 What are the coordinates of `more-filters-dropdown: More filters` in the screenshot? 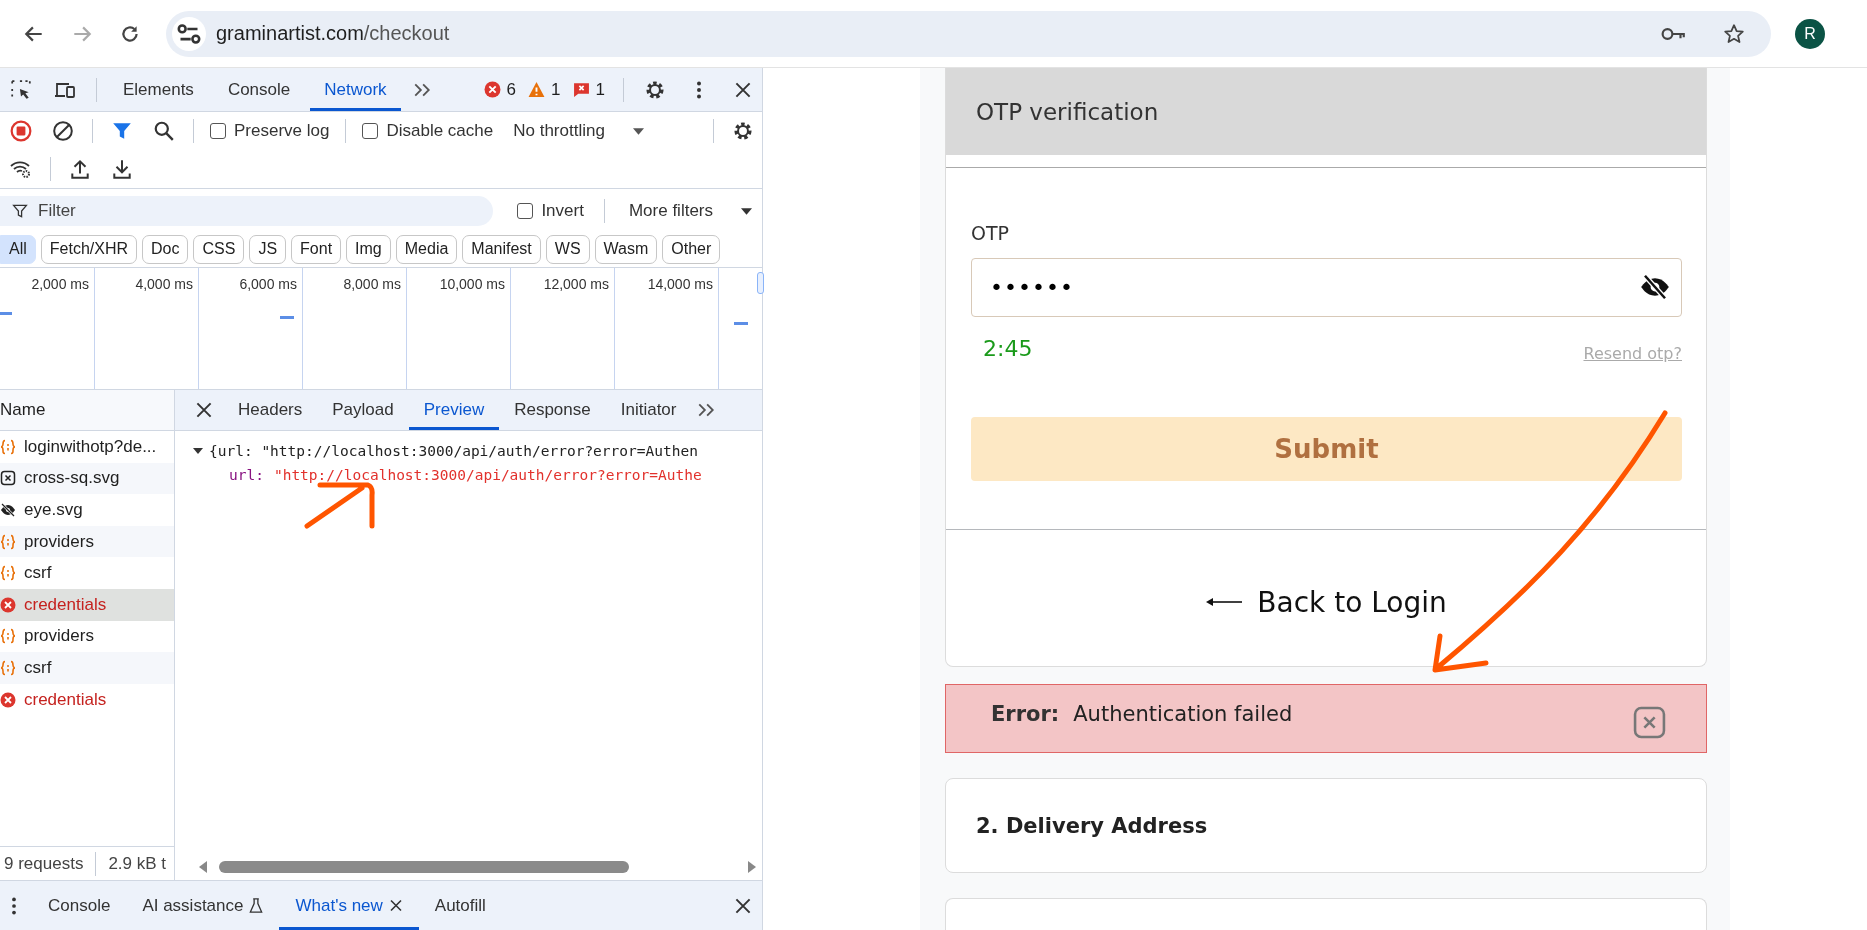 It's located at (690, 211).